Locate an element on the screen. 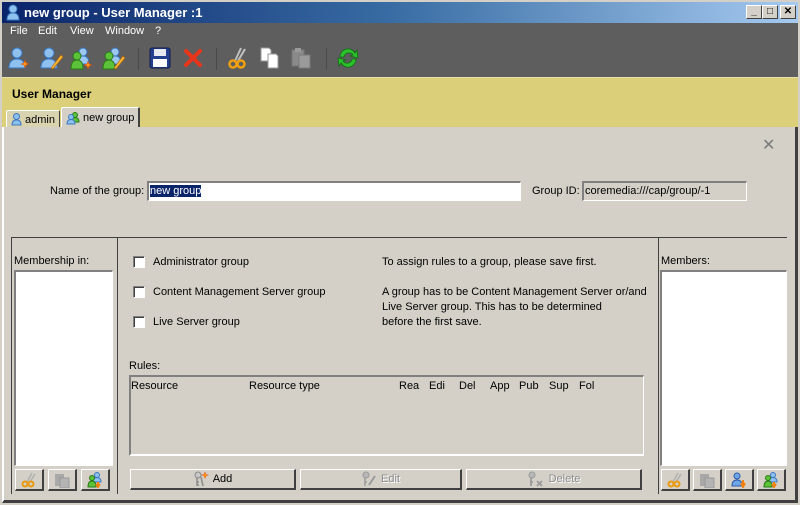 The width and height of the screenshot is (800, 505). group-new-icon is located at coordinates (81, 58).